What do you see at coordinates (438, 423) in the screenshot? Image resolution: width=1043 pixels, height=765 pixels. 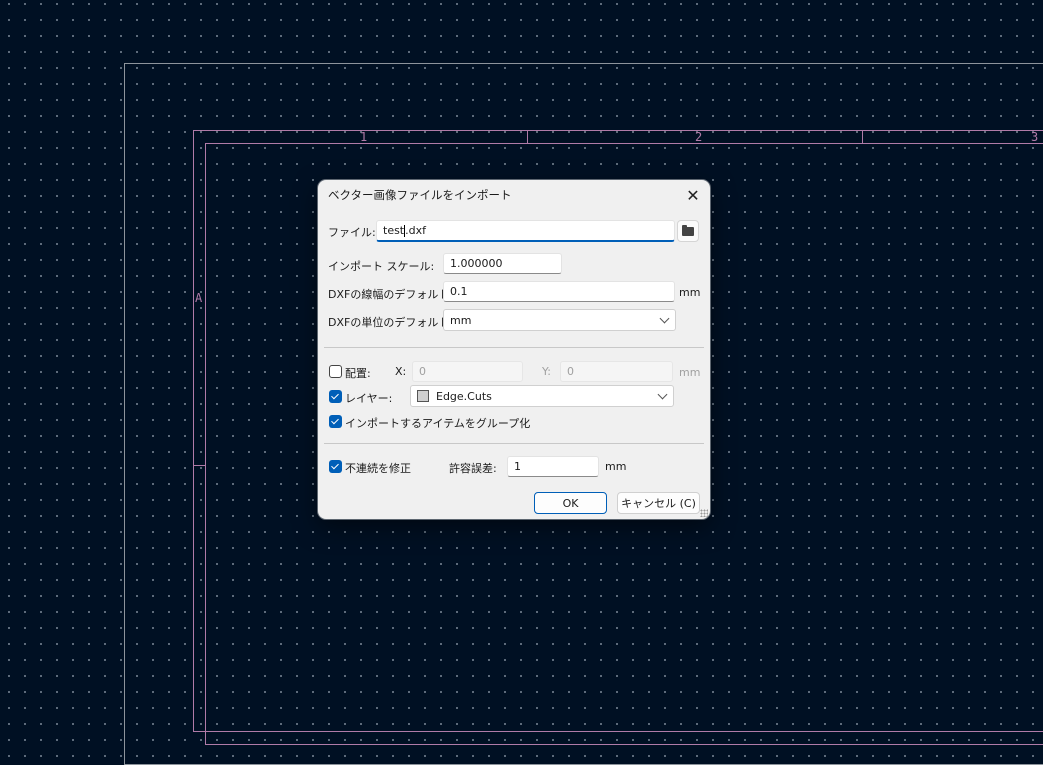 I see `group-items-label: インポートするアイテムをグループ化` at bounding box center [438, 423].